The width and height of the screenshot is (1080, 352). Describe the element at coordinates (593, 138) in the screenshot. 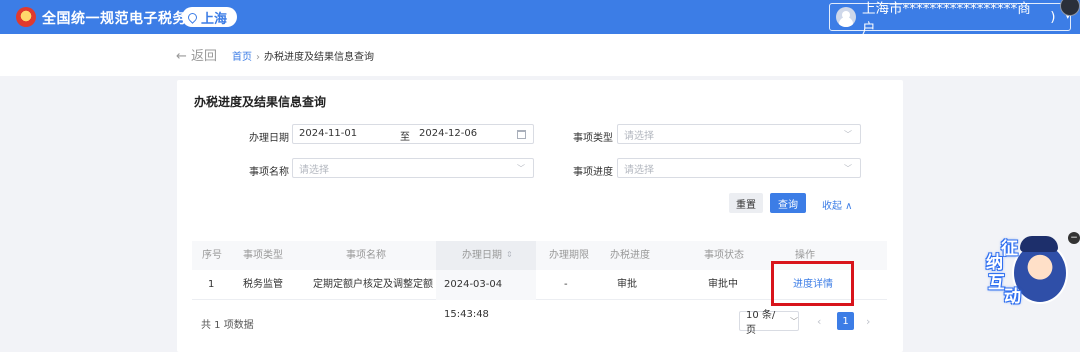

I see `type-label: 事项类型` at that location.